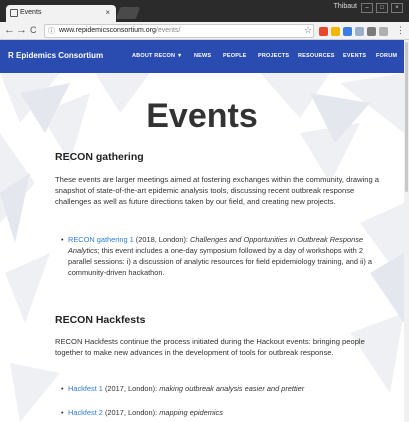  What do you see at coordinates (168, 30) in the screenshot?
I see `url-path: /events/` at bounding box center [168, 30].